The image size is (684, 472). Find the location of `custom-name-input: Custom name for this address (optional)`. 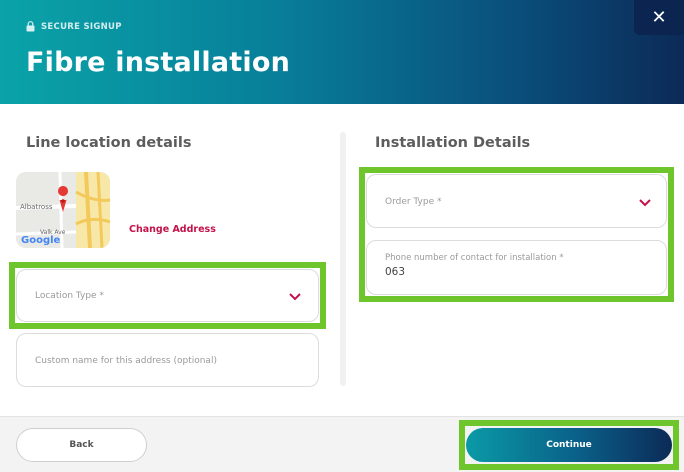

custom-name-input: Custom name for this address (optional) is located at coordinates (167, 360).